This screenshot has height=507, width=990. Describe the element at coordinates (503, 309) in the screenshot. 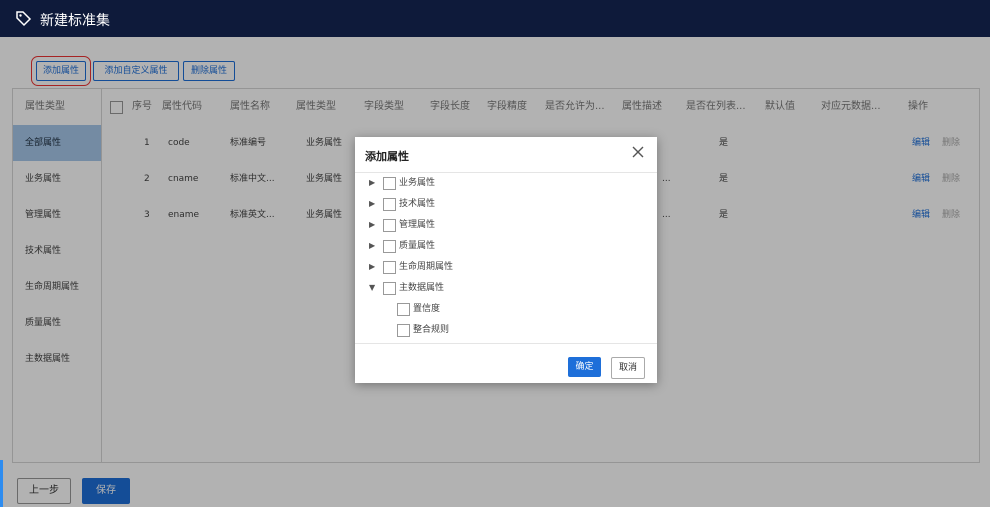

I see `tree-child-node: 置信度` at that location.